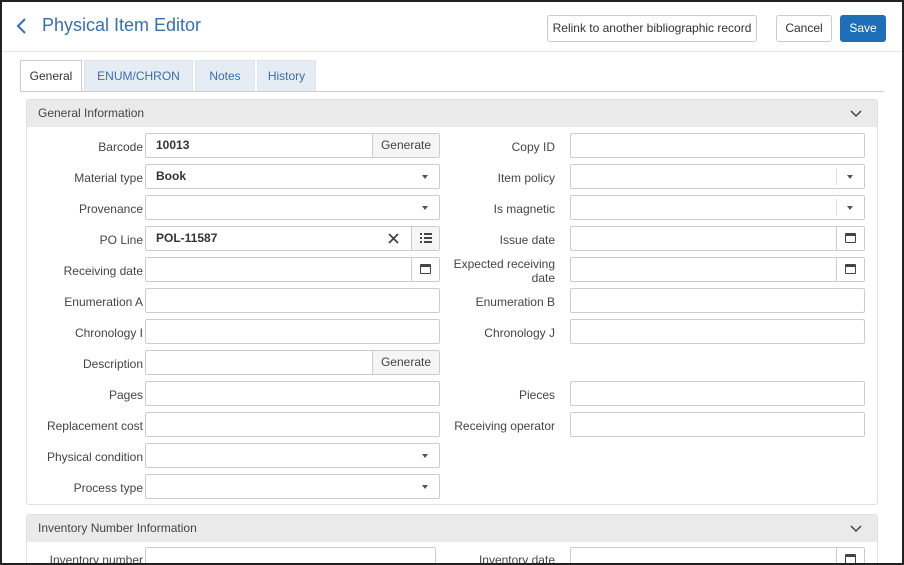 The image size is (904, 565). What do you see at coordinates (543, 278) in the screenshot?
I see `expected-receiving-date-label-line2: date` at bounding box center [543, 278].